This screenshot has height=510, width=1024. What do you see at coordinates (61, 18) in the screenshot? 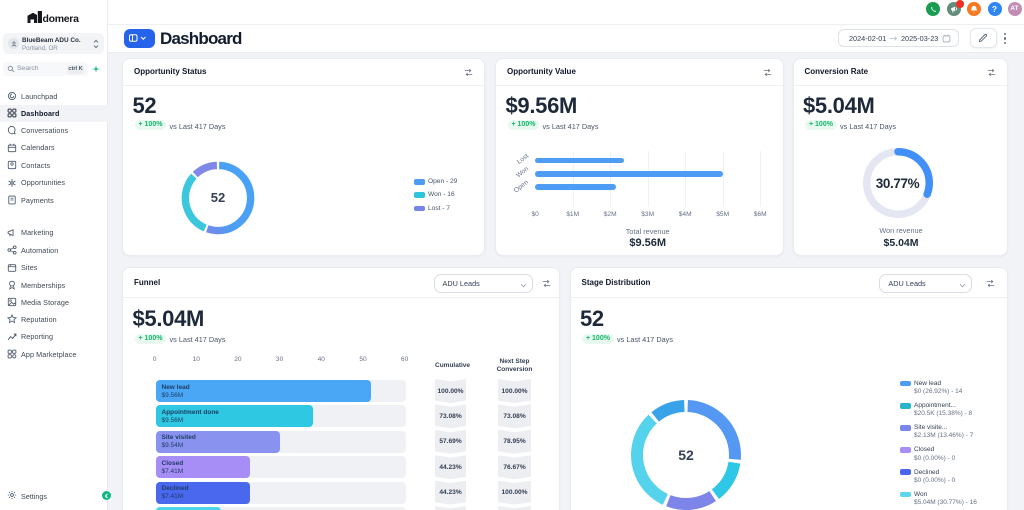
I see `svg-text: domera` at bounding box center [61, 18].